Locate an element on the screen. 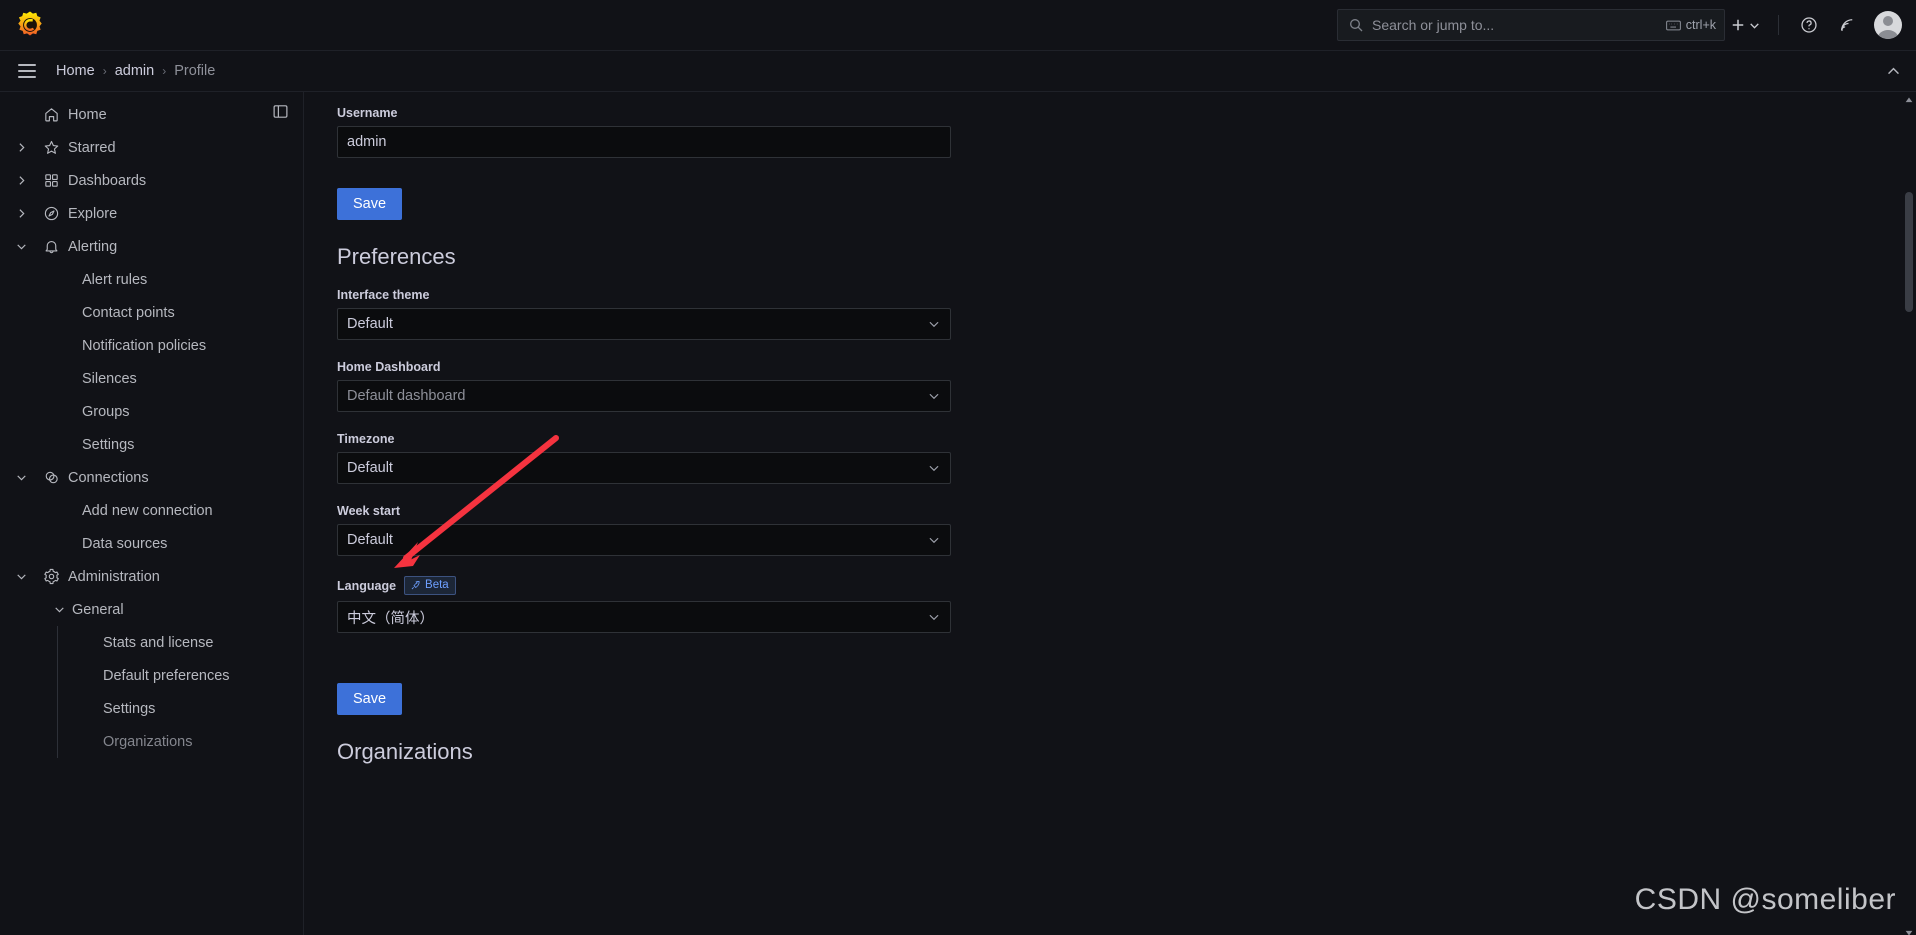  language-select: 中文（简体） is located at coordinates (644, 617).